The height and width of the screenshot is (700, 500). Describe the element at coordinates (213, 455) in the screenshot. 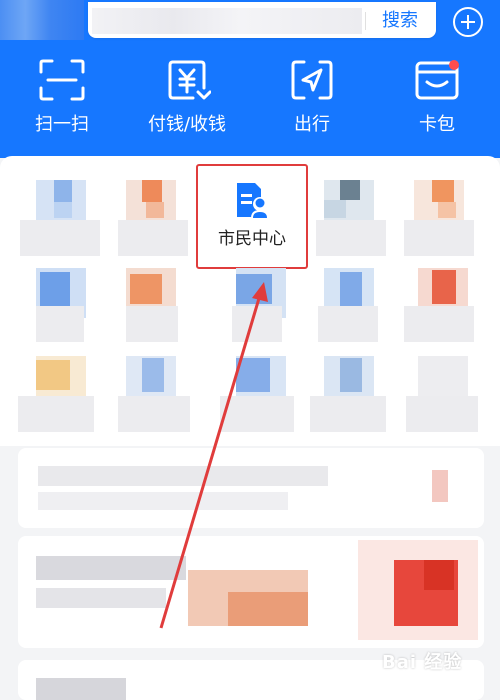

I see `annotation-arrow` at that location.